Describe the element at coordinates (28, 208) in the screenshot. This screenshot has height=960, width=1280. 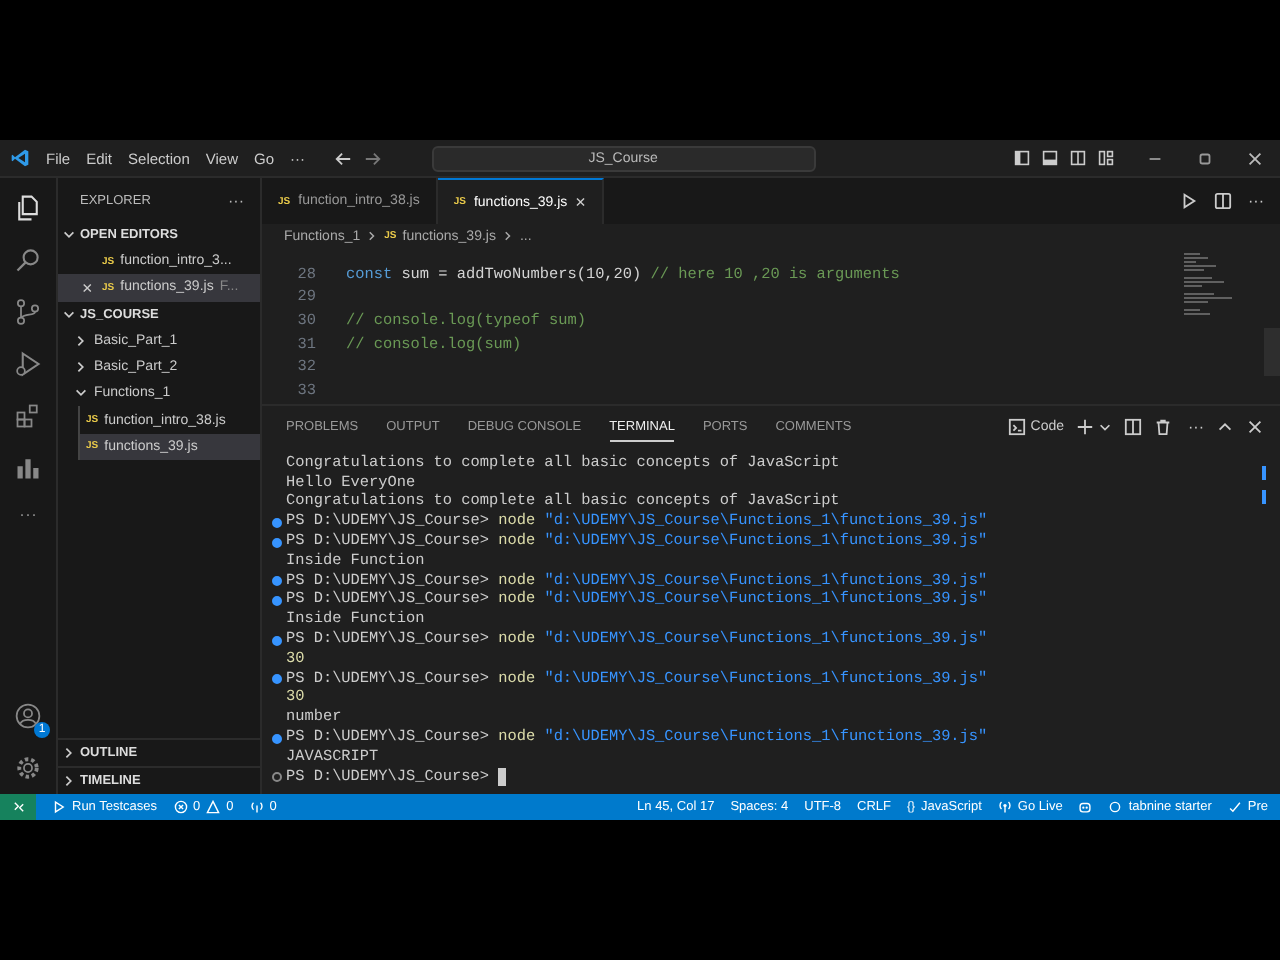
I see `files-icon` at that location.